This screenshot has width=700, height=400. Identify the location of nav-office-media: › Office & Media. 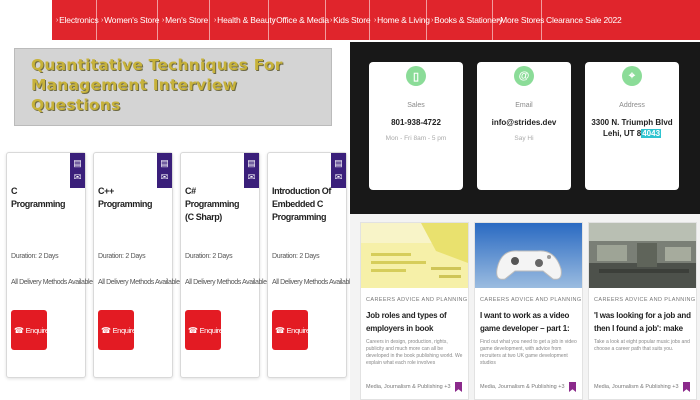
(298, 20).